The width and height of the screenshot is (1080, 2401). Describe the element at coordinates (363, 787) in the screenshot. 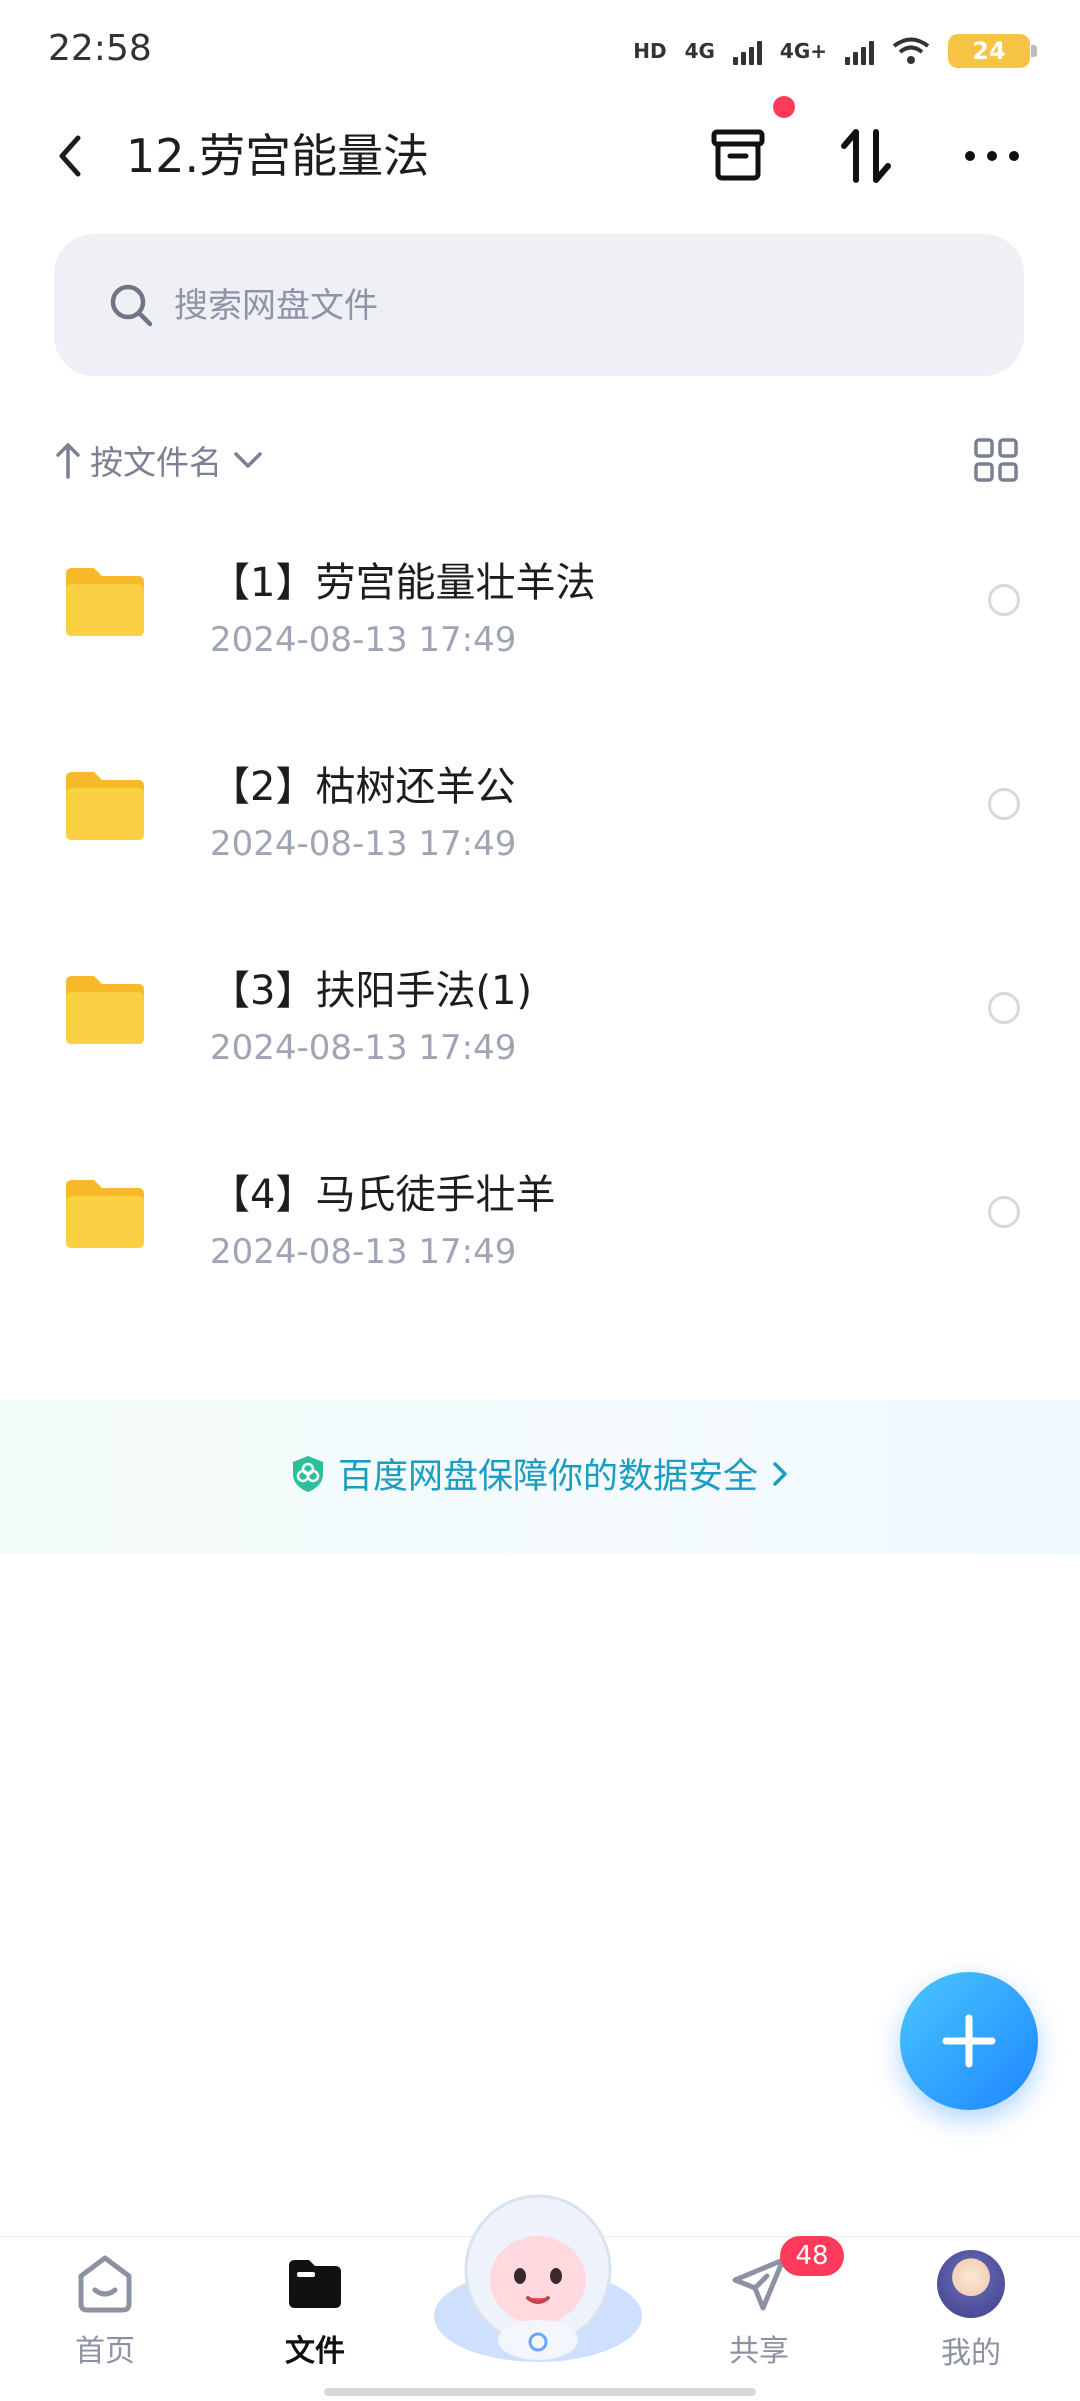

I see `file-name: 【2】枯树还羊公` at that location.